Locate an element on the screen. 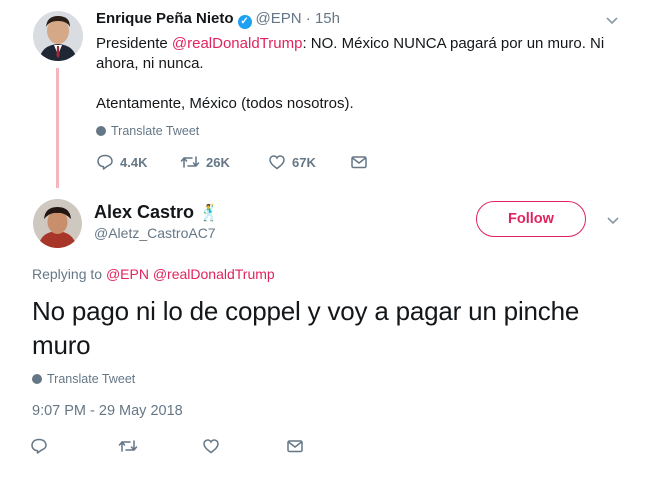 The image size is (660, 487). epn-avatar is located at coordinates (58, 36).